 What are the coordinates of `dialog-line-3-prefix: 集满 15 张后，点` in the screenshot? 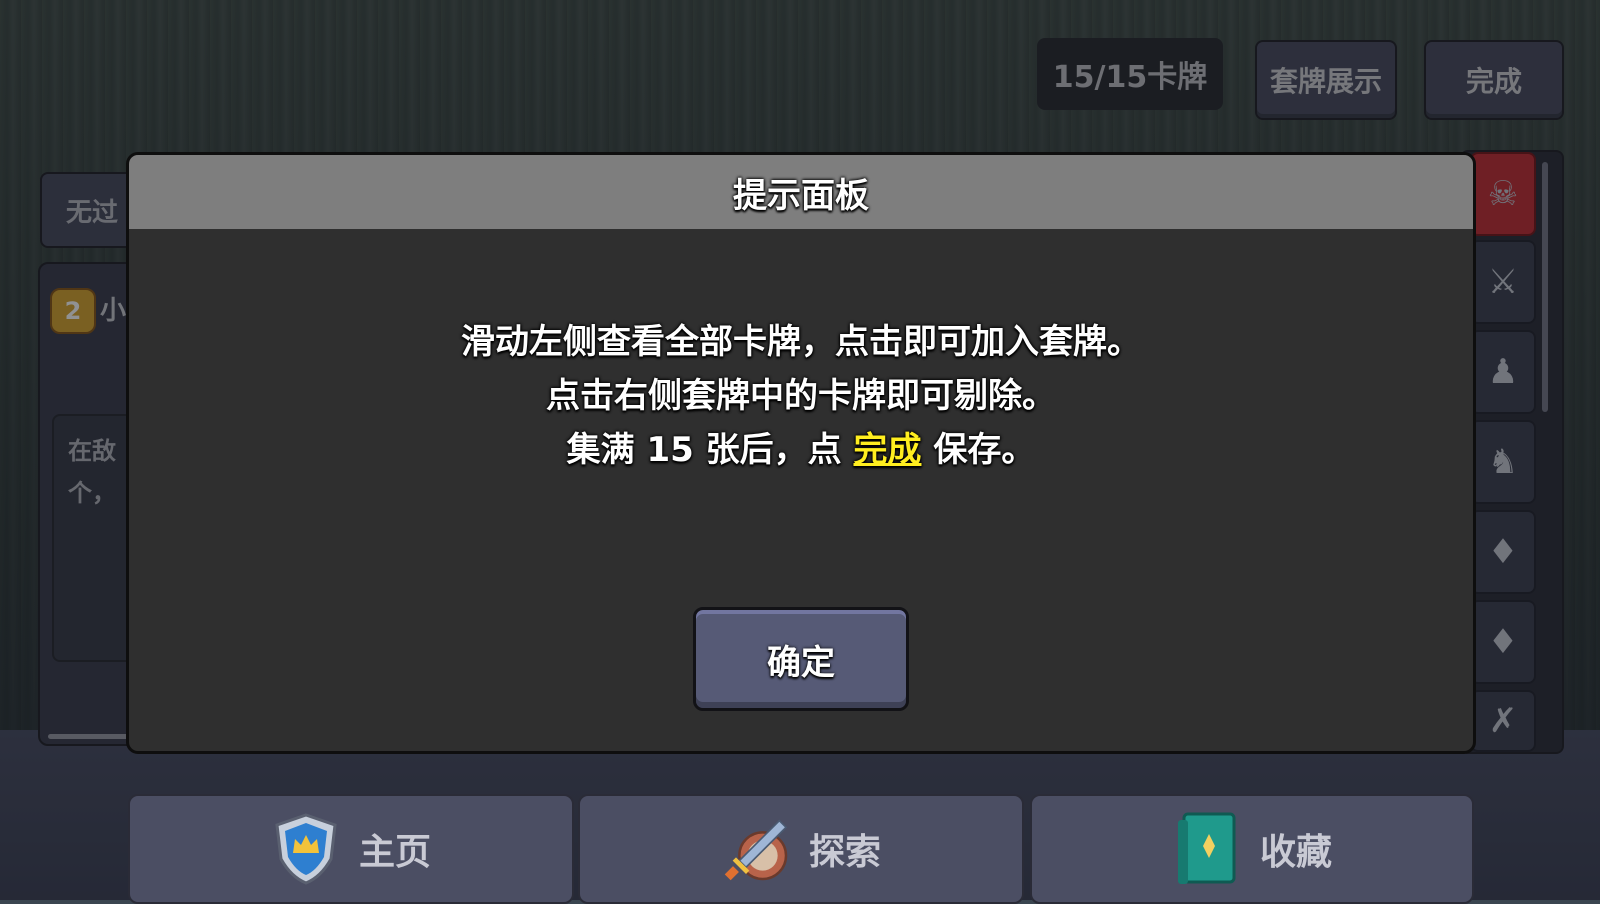 It's located at (710, 450).